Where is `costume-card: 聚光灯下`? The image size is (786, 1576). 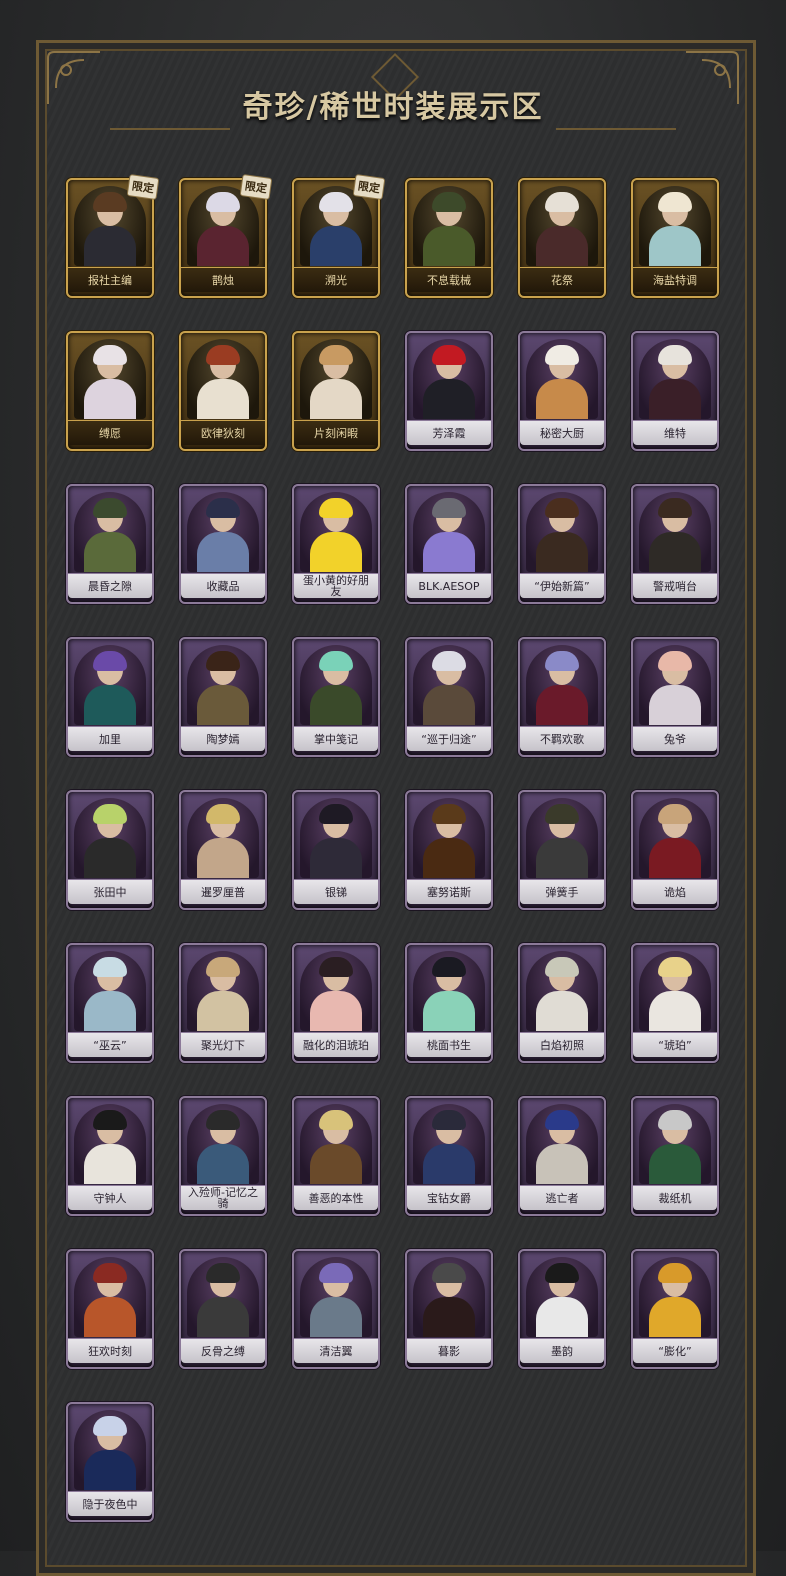
costume-card: 聚光灯下 is located at coordinates (223, 1003).